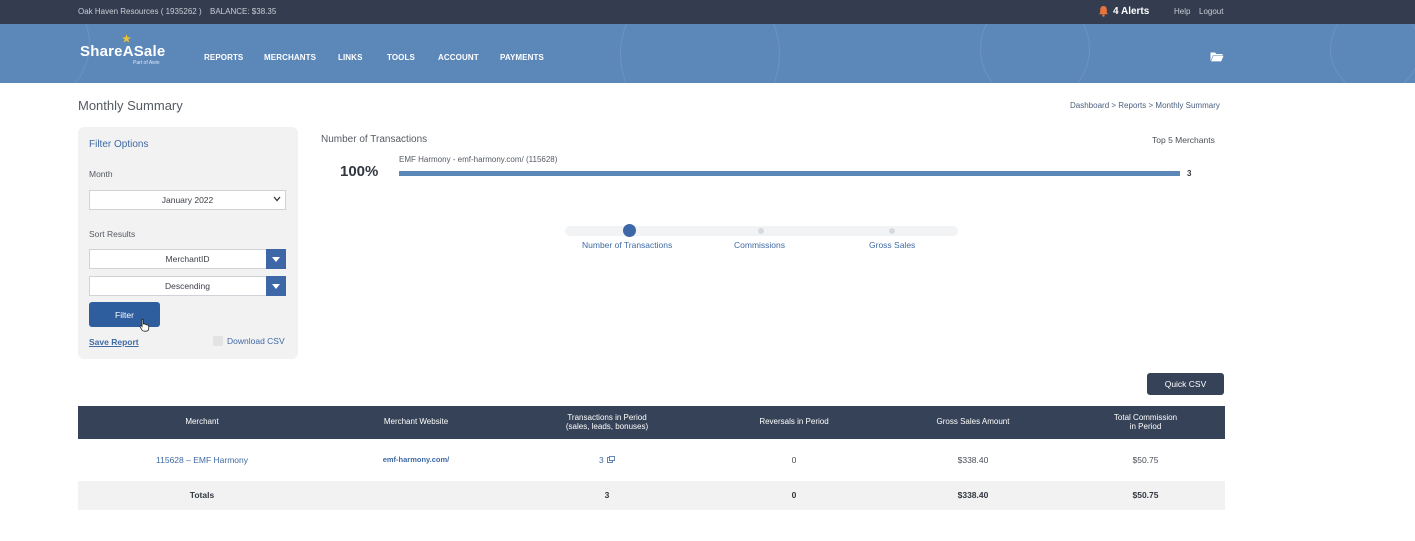 The image size is (1415, 541). Describe the element at coordinates (794, 422) in the screenshot. I see `header-reversals: Reversals in Period` at that location.